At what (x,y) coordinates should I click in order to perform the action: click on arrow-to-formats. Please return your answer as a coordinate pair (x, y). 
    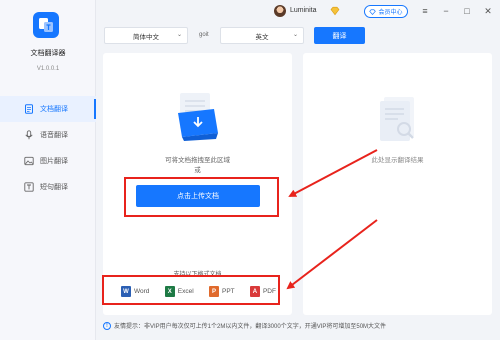
    Looking at the image, I should click on (332, 254).